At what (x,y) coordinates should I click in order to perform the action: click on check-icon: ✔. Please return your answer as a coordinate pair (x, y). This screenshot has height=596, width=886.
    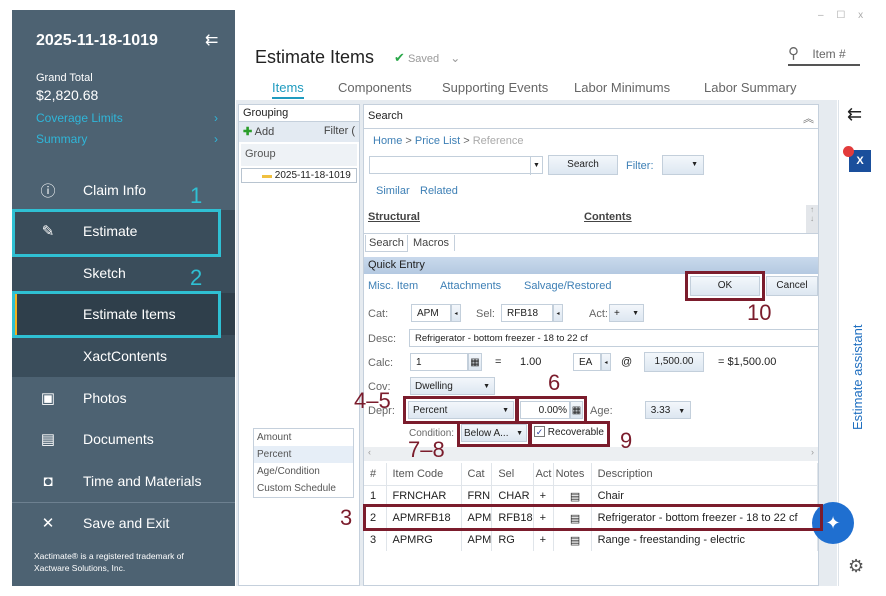
    Looking at the image, I should click on (399, 57).